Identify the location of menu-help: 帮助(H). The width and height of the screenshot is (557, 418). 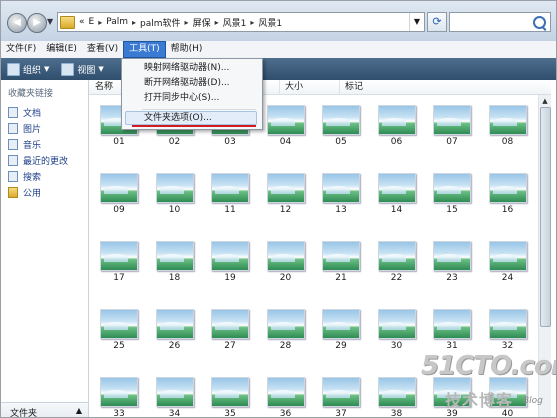
(187, 49).